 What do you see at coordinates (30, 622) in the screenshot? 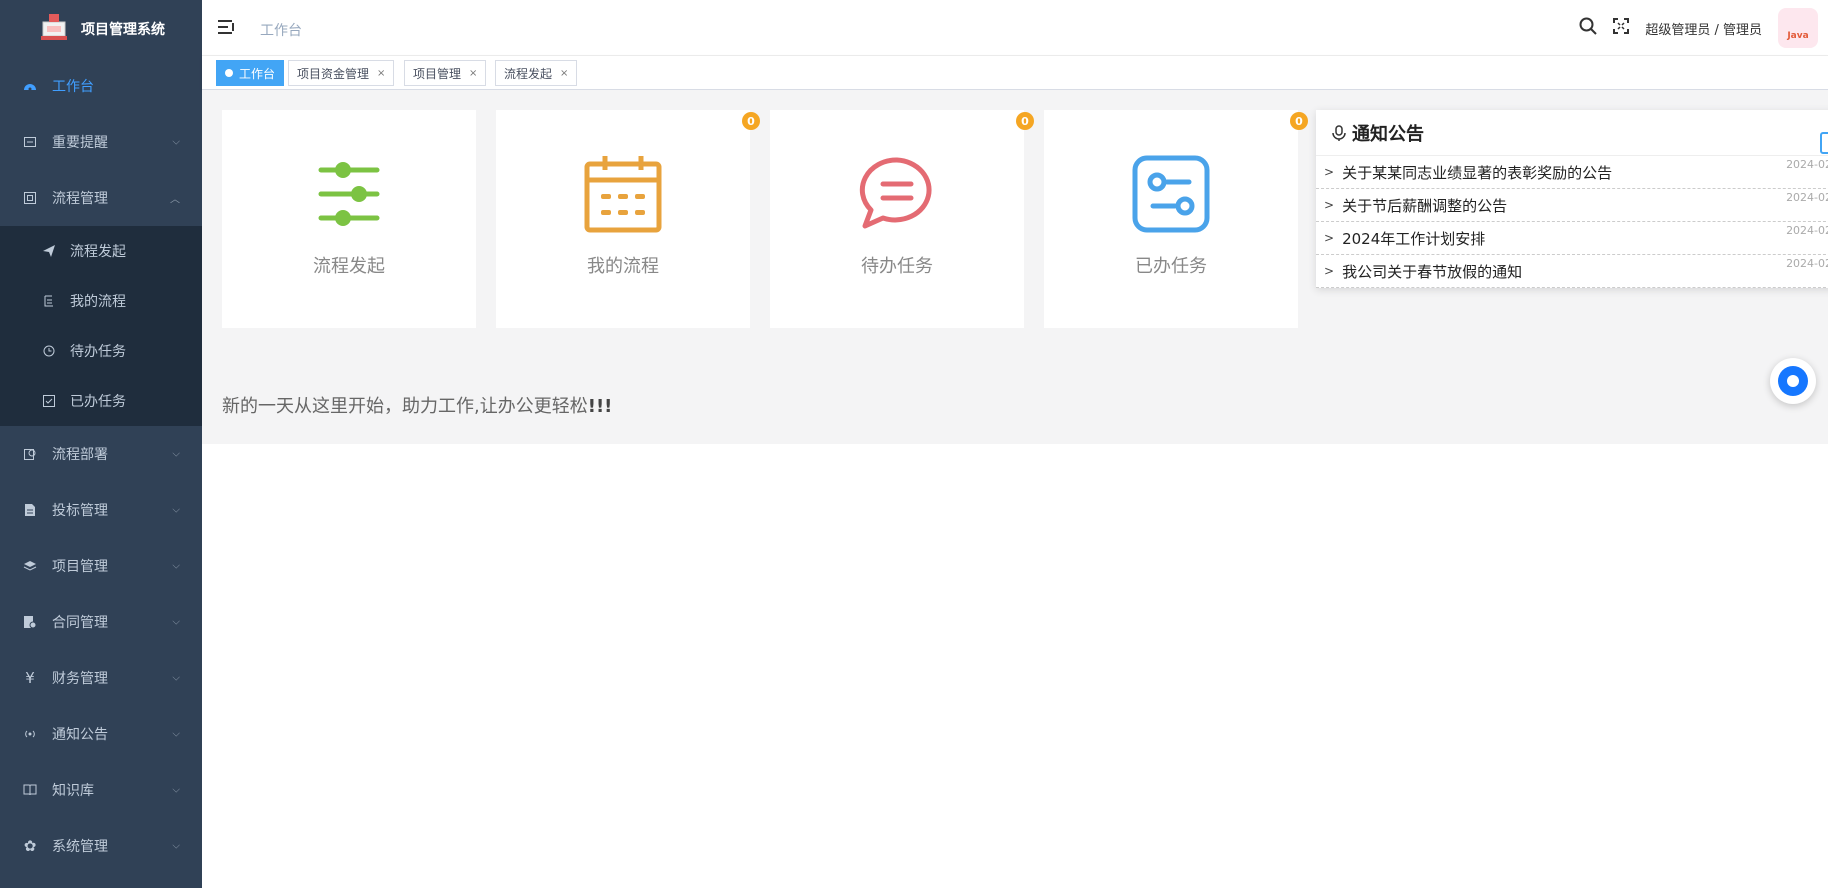
I see `contract-icon` at bounding box center [30, 622].